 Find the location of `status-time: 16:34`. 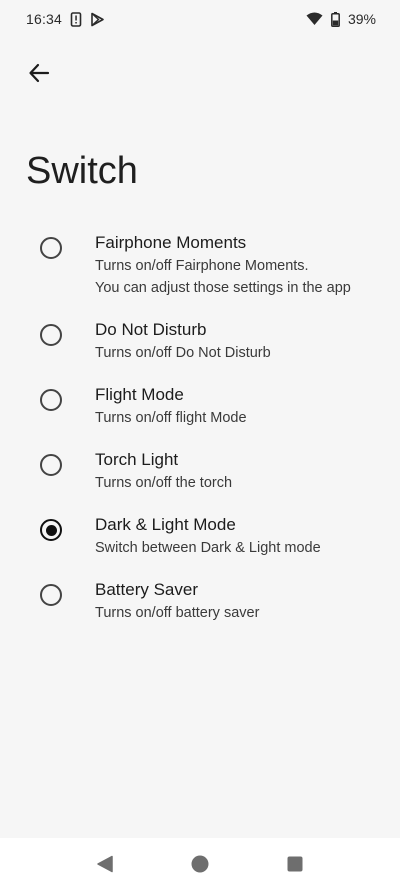

status-time: 16:34 is located at coordinates (44, 19).